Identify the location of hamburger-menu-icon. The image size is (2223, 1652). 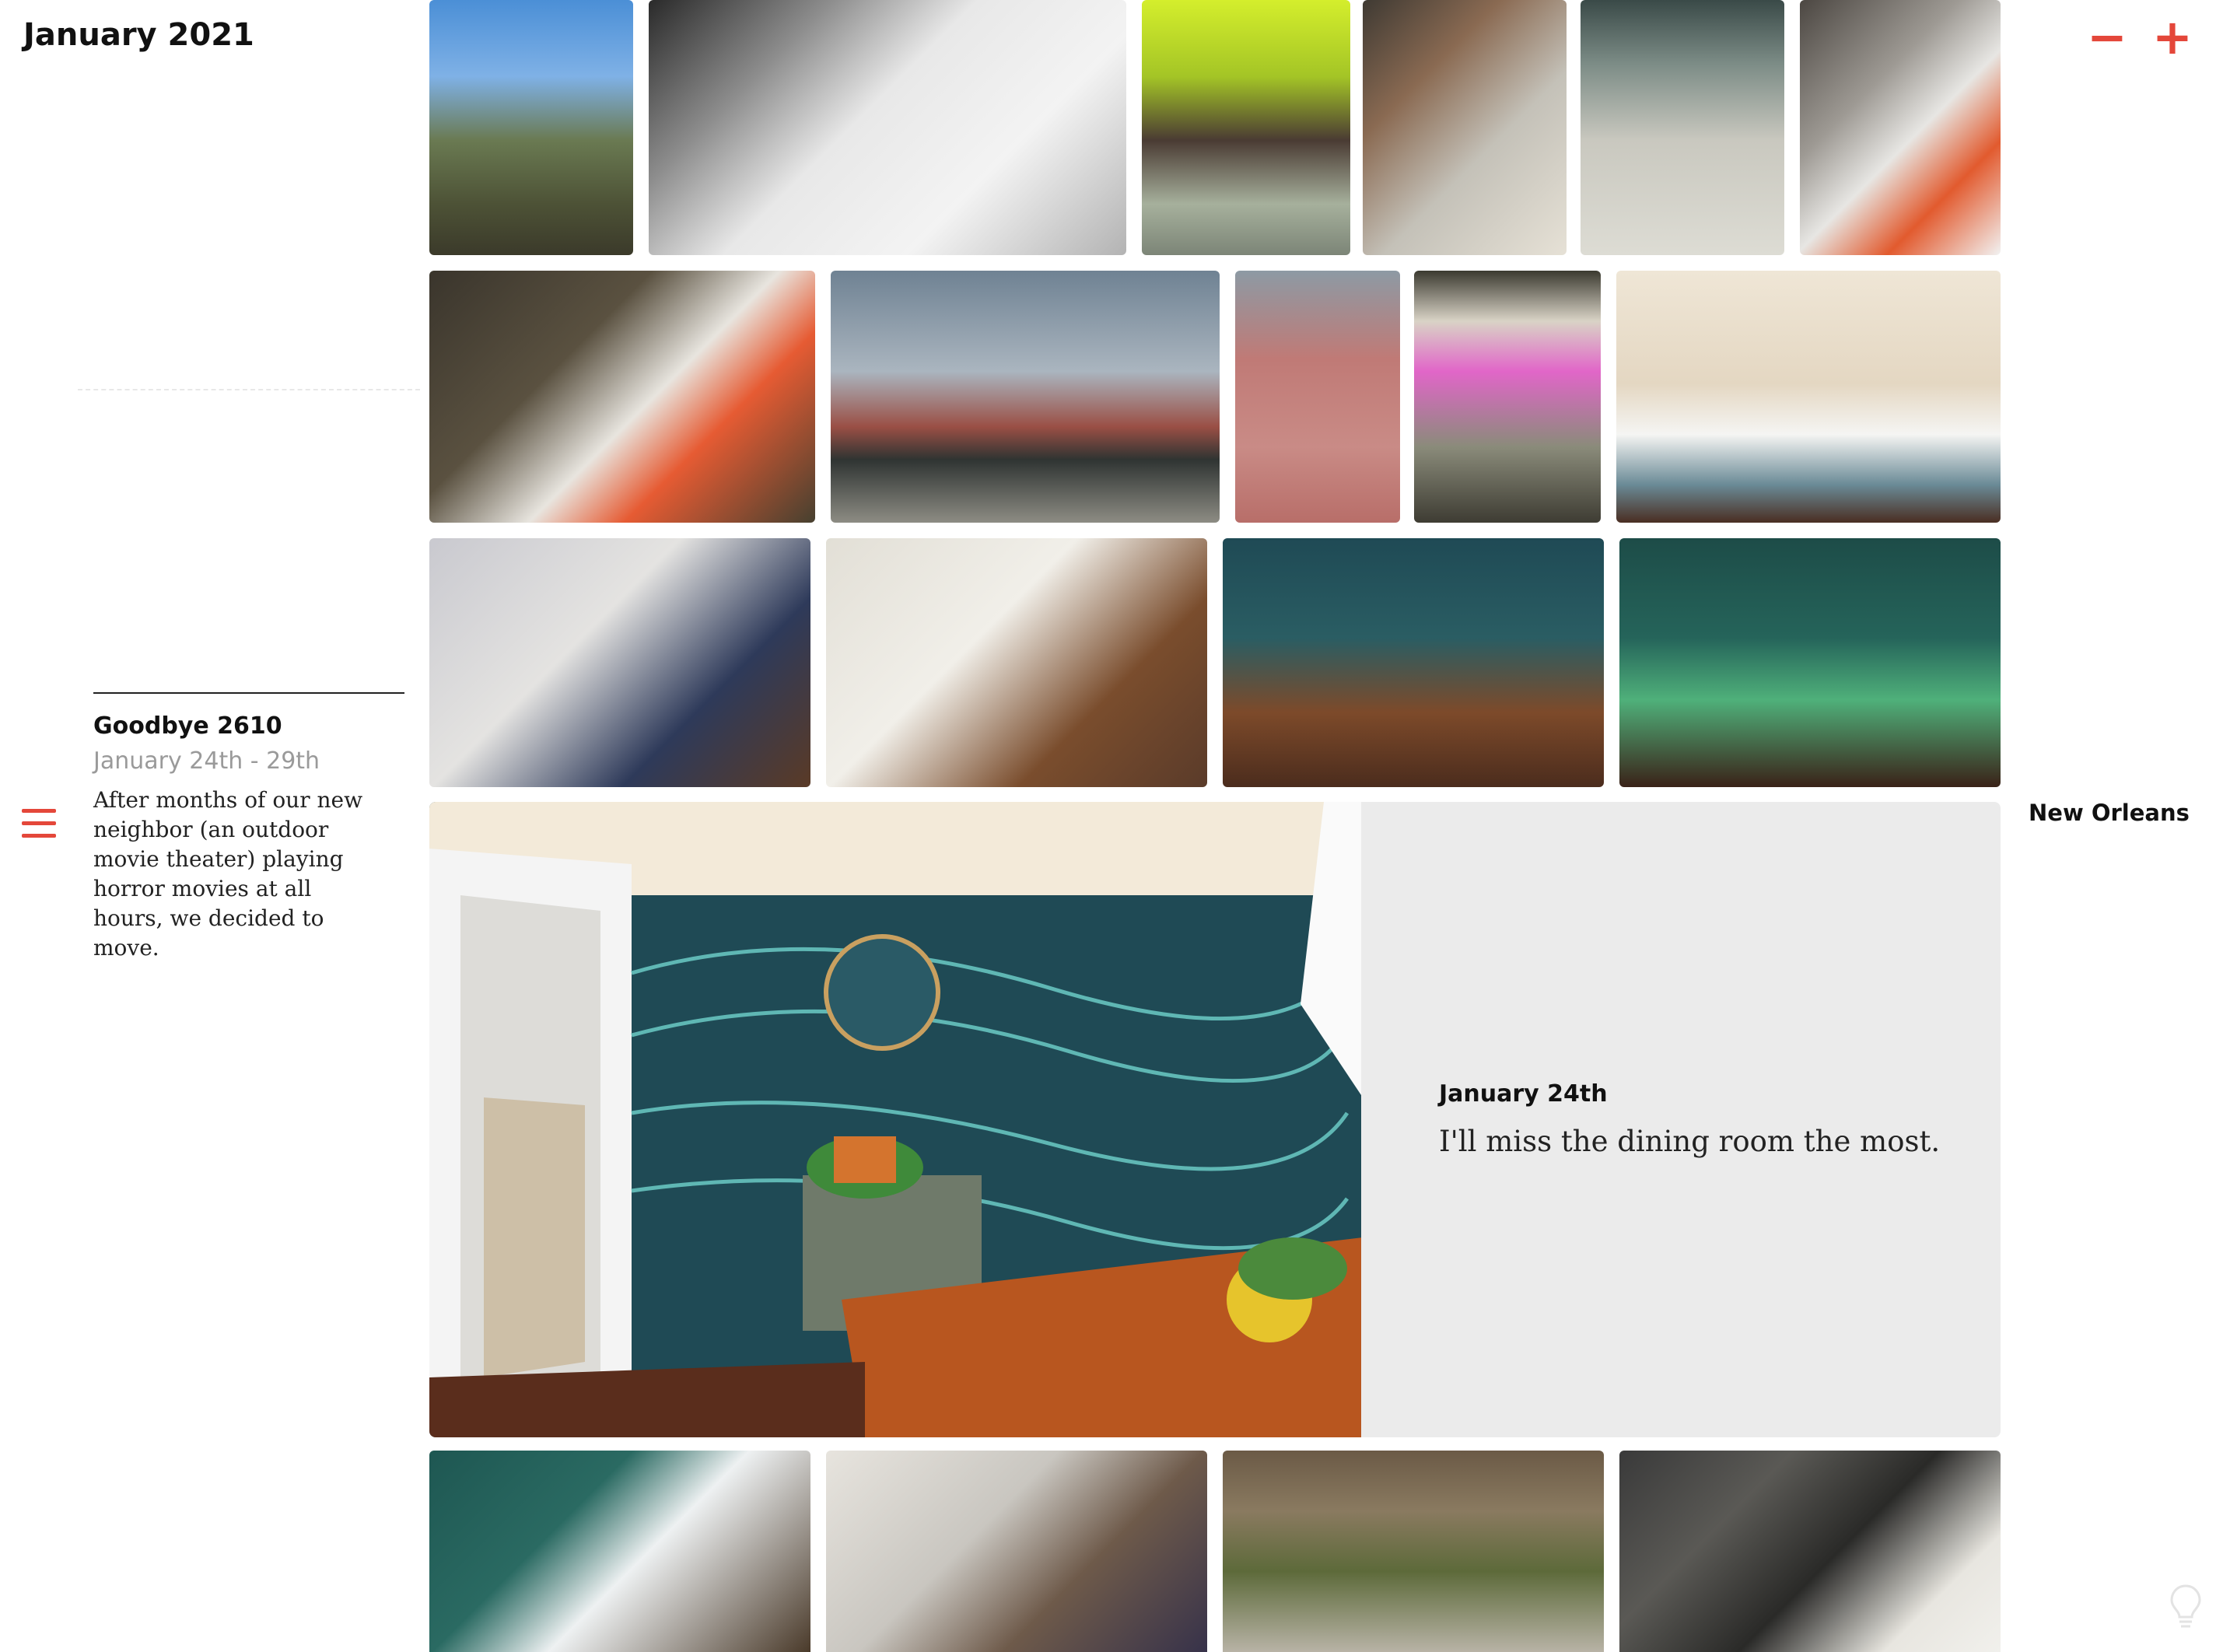
(39, 825).